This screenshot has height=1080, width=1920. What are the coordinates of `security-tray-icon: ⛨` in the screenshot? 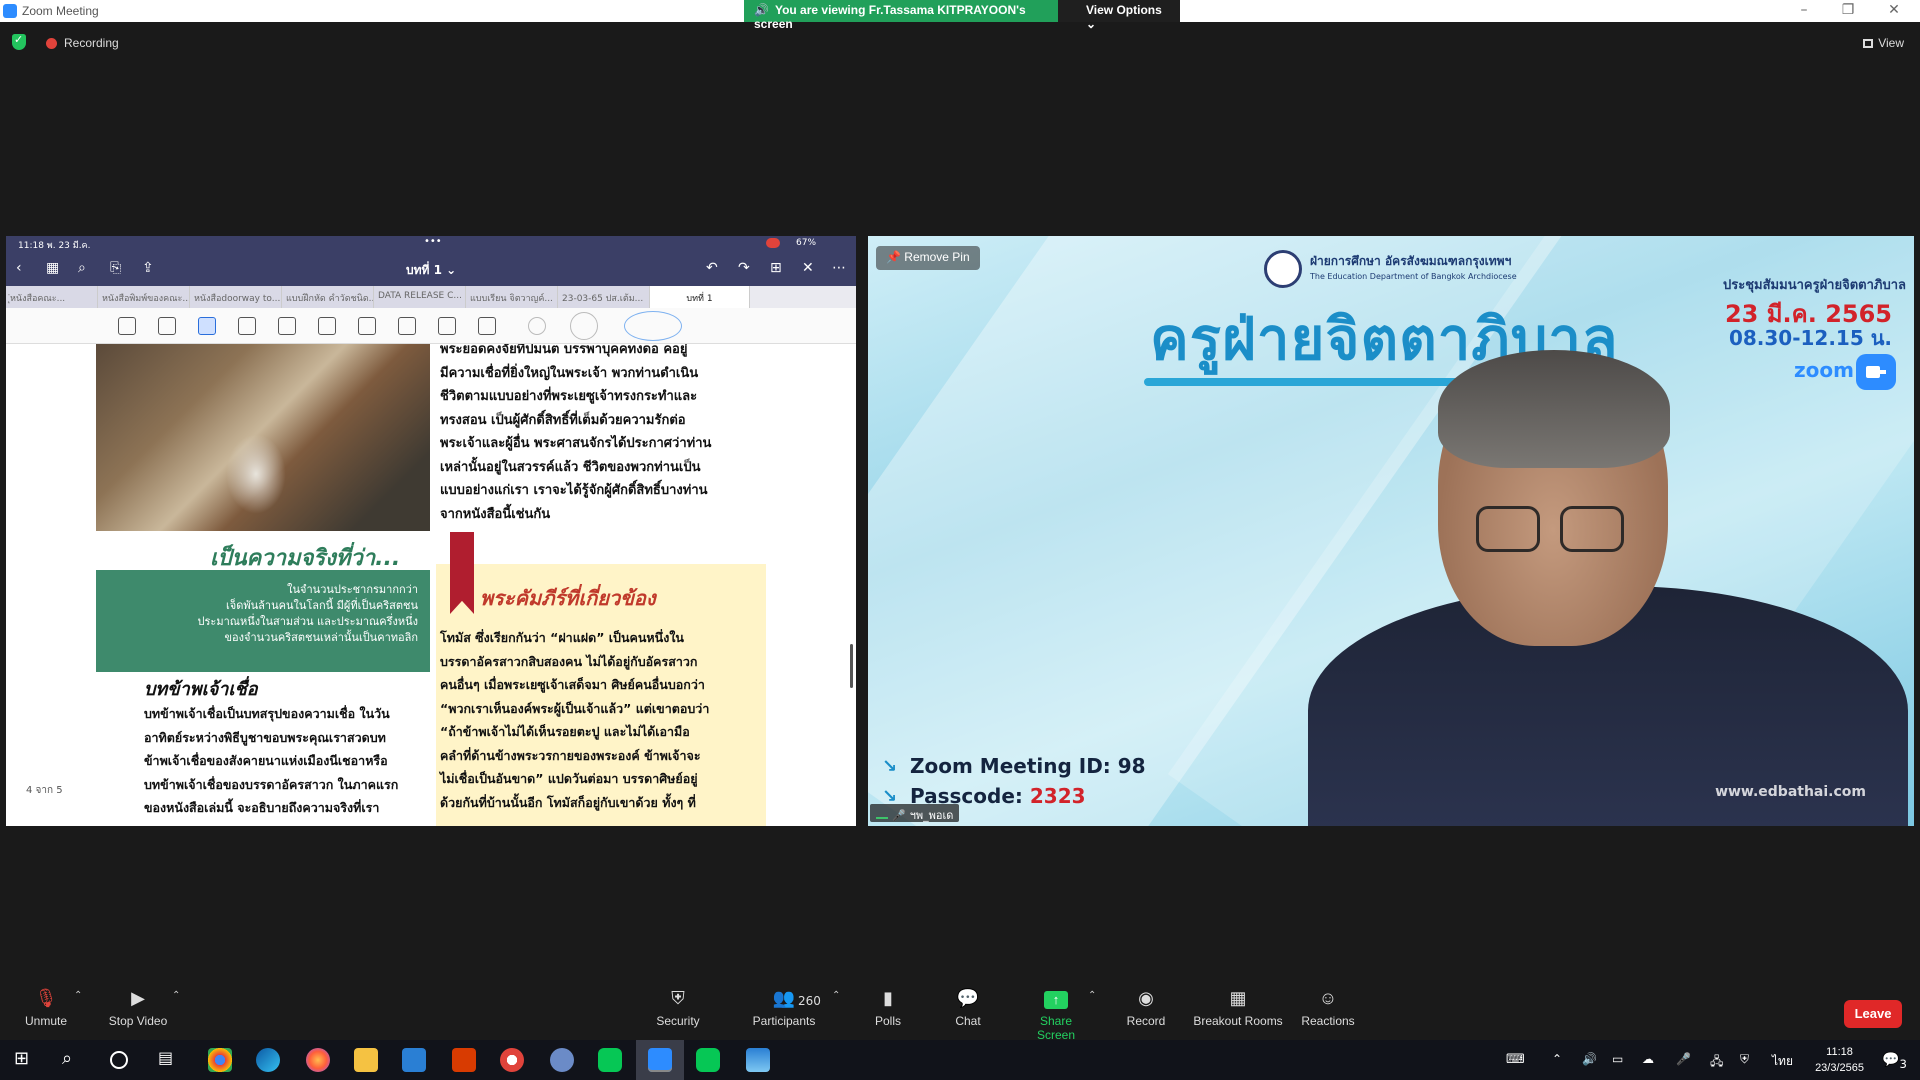 It's located at (1744, 1059).